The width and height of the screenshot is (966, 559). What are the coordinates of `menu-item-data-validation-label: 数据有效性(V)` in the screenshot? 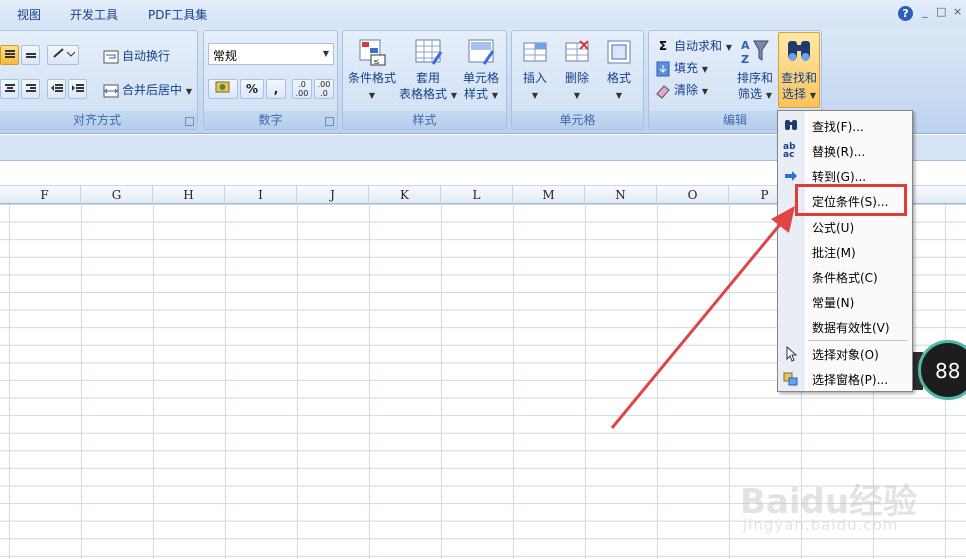 It's located at (851, 328).